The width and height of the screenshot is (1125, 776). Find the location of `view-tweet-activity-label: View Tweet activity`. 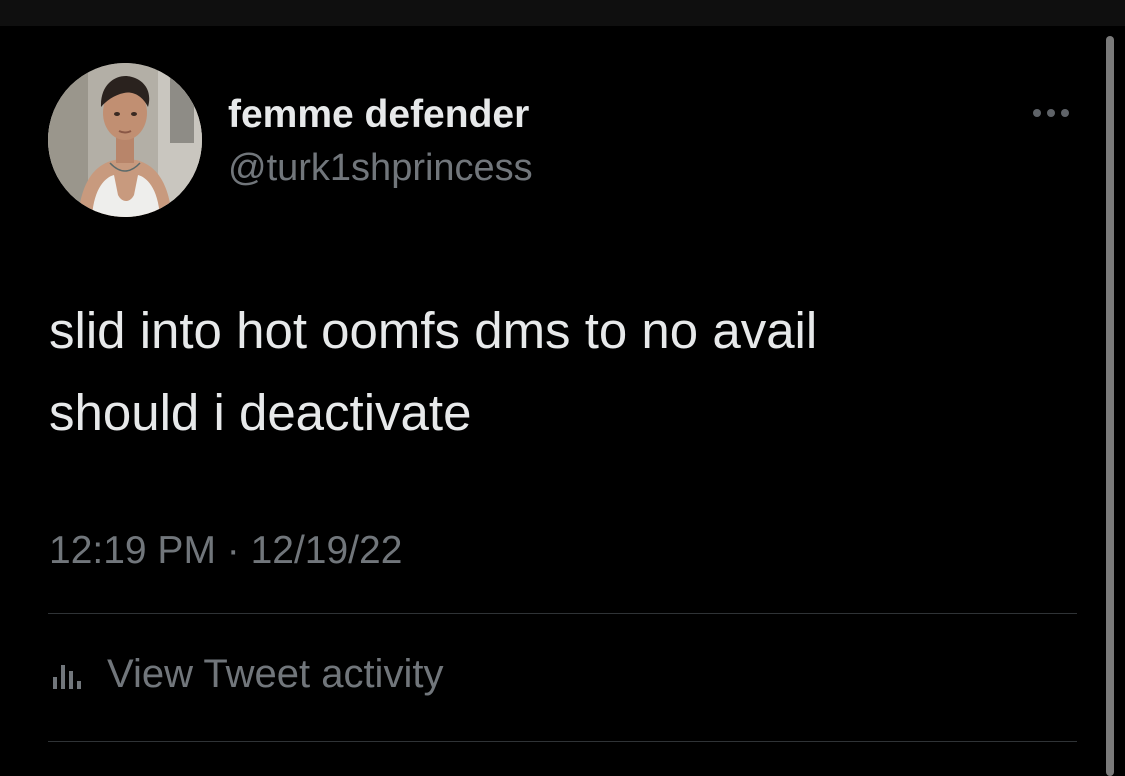

view-tweet-activity-label: View Tweet activity is located at coordinates (275, 673).